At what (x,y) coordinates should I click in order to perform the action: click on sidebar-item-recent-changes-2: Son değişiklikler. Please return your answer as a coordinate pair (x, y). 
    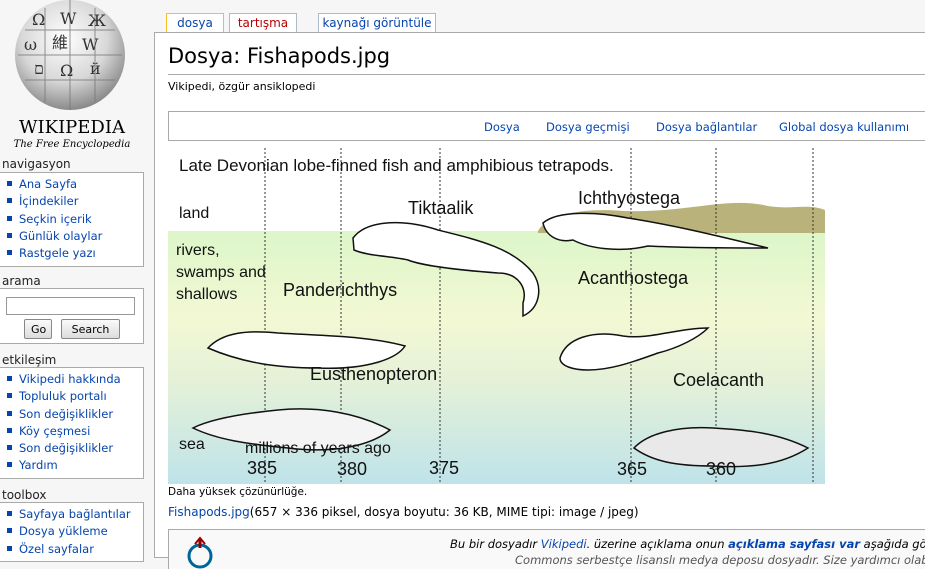
    Looking at the image, I should click on (75, 448).